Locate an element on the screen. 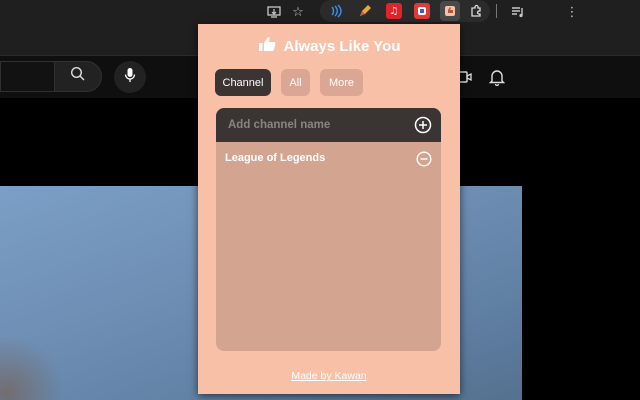  search-button is located at coordinates (78, 76).